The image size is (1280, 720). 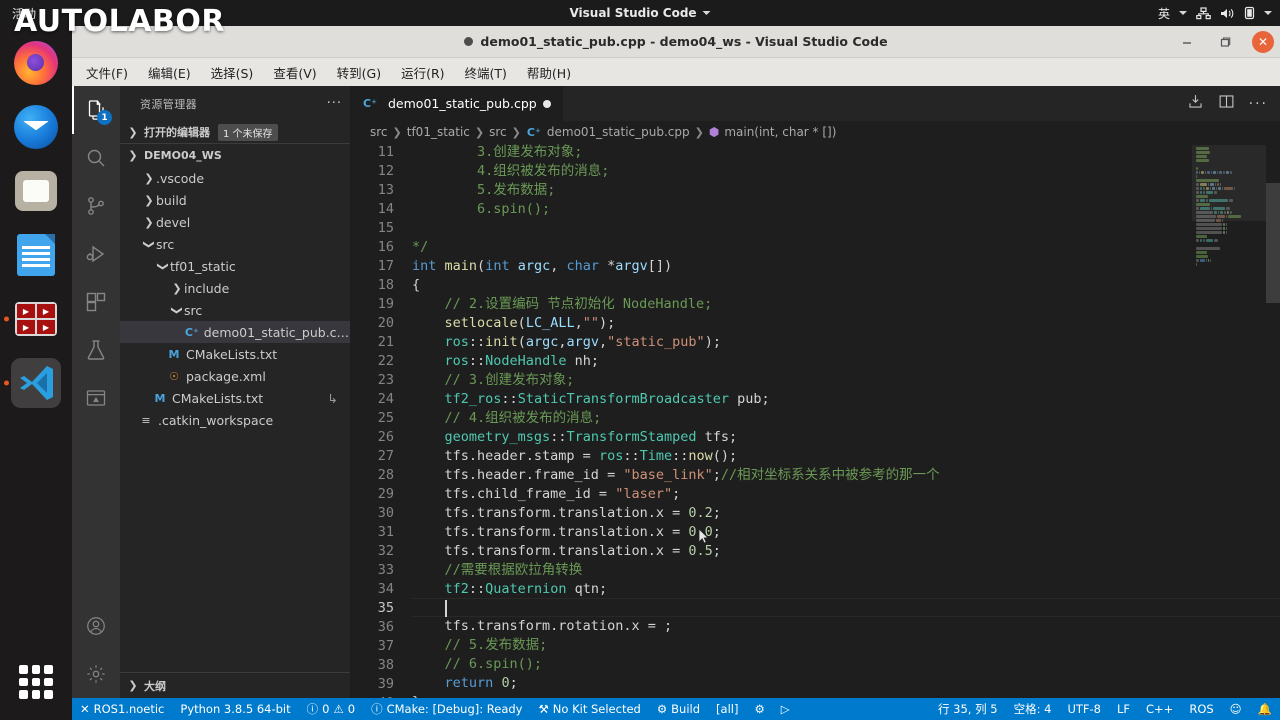 I want to click on section-open-editors: ❯ 打开的编辑器 1 个未保存, so click(x=235, y=132).